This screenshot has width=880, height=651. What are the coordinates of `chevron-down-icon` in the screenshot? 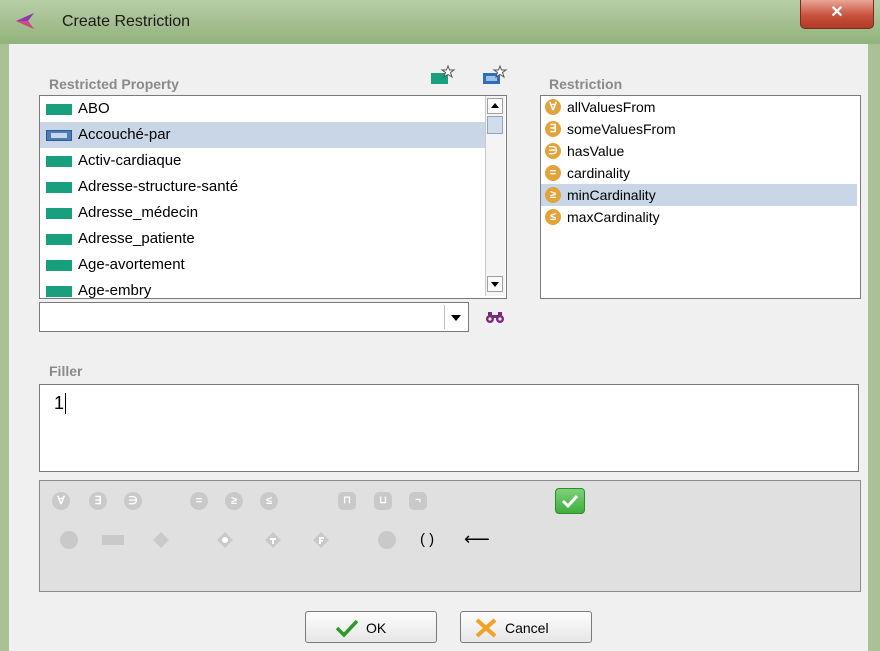 It's located at (456, 318).